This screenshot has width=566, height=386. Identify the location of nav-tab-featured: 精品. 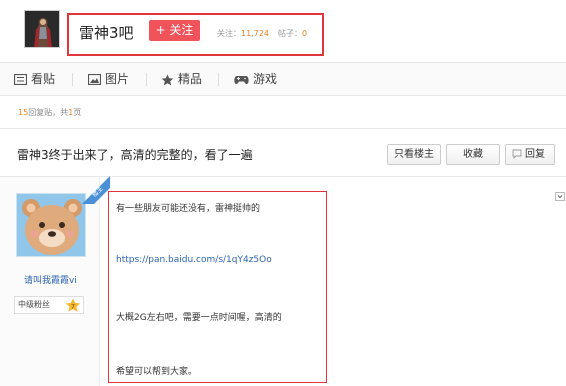
(181, 79).